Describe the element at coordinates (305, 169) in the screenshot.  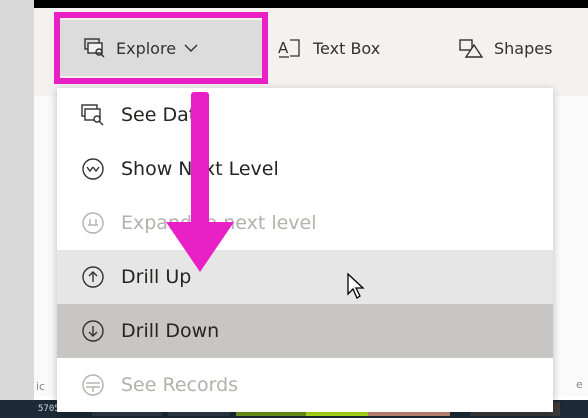
I see `menu-item-show-next-level: Show Next Level` at that location.